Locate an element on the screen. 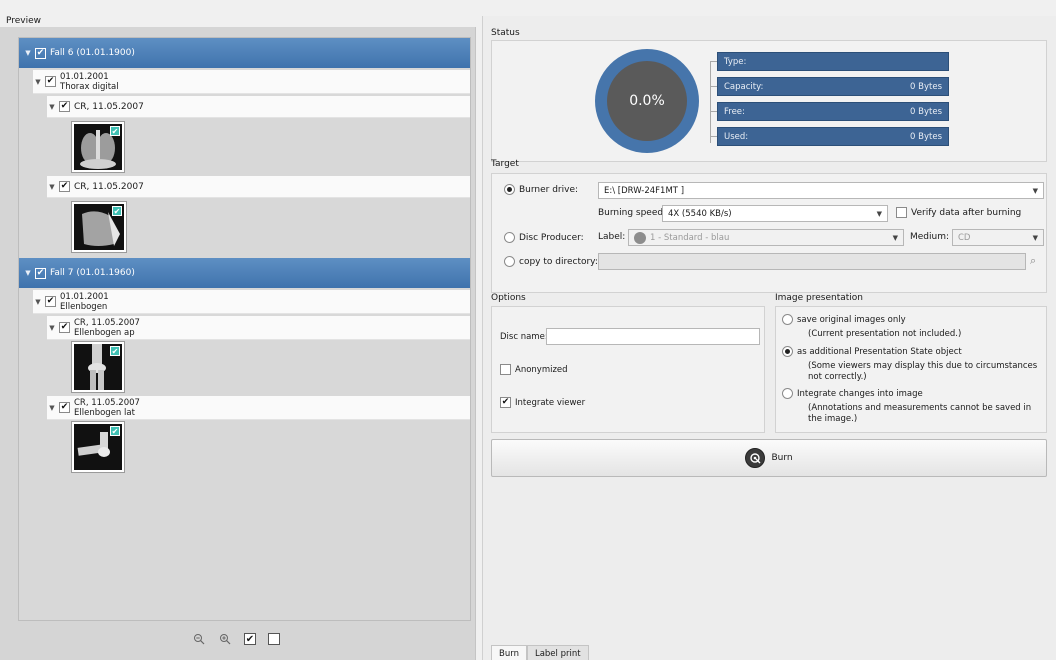 The width and height of the screenshot is (1056, 660). check-all-icon: ✔ is located at coordinates (250, 639).